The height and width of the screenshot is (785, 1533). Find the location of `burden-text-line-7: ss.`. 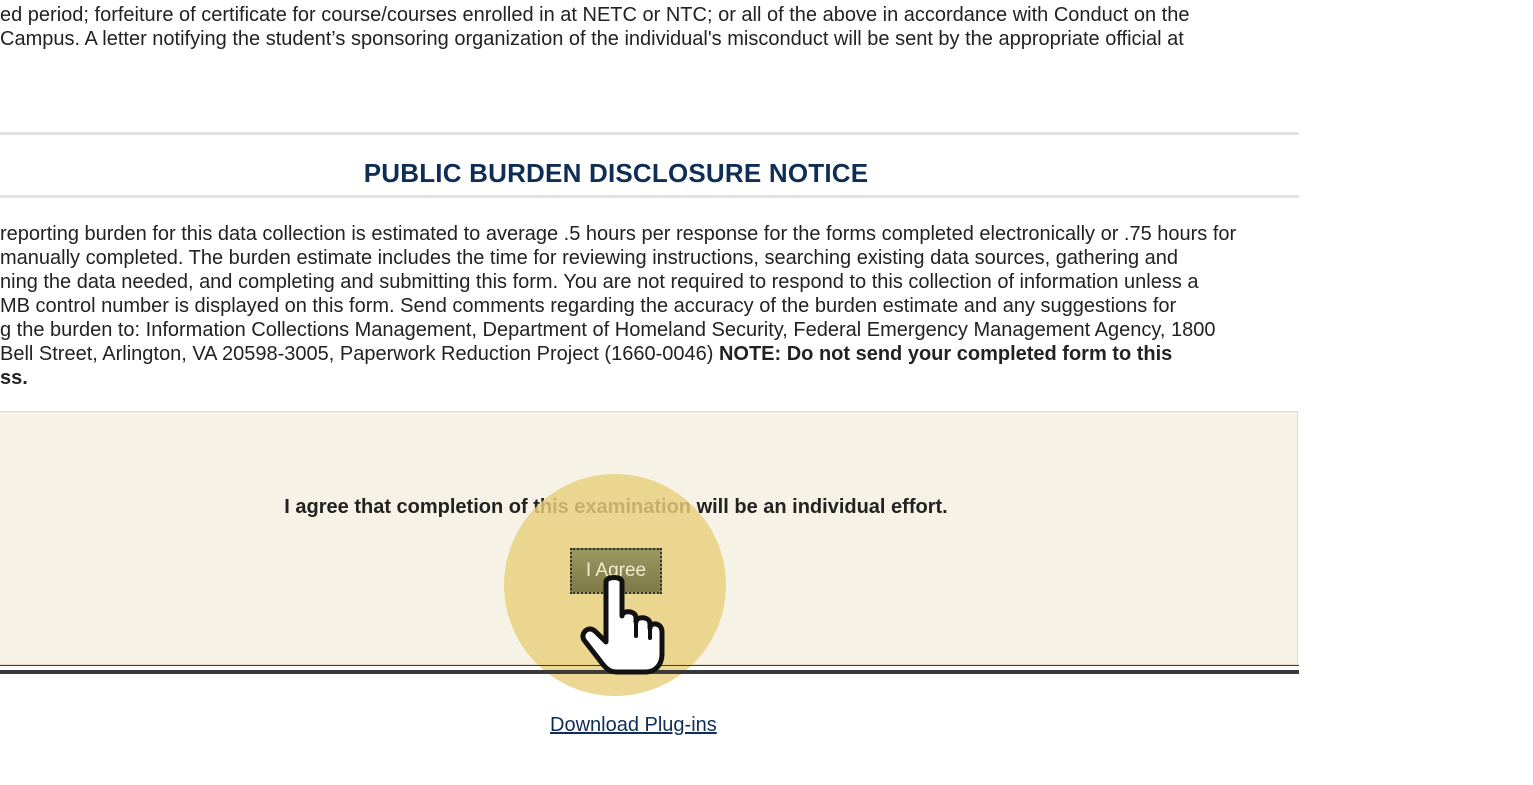

burden-text-line-7: ss. is located at coordinates (14, 378).